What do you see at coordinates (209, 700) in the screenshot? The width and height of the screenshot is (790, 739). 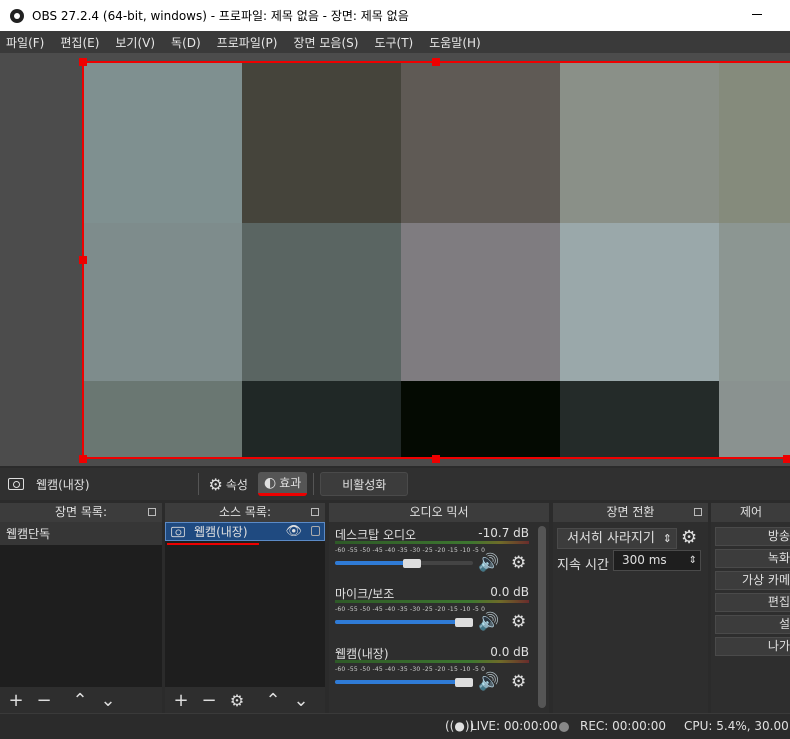 I see `remove-source-button: −` at bounding box center [209, 700].